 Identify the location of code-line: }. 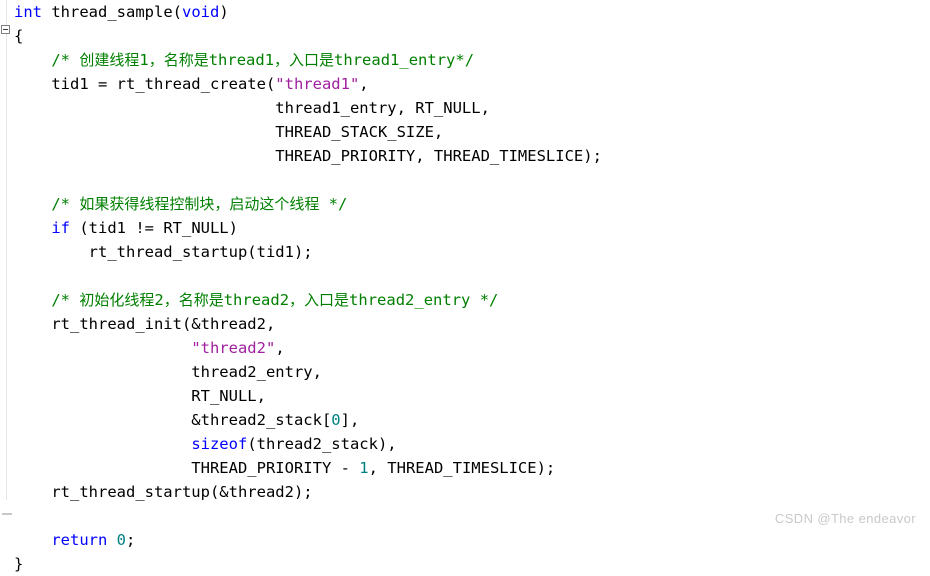
(308, 564).